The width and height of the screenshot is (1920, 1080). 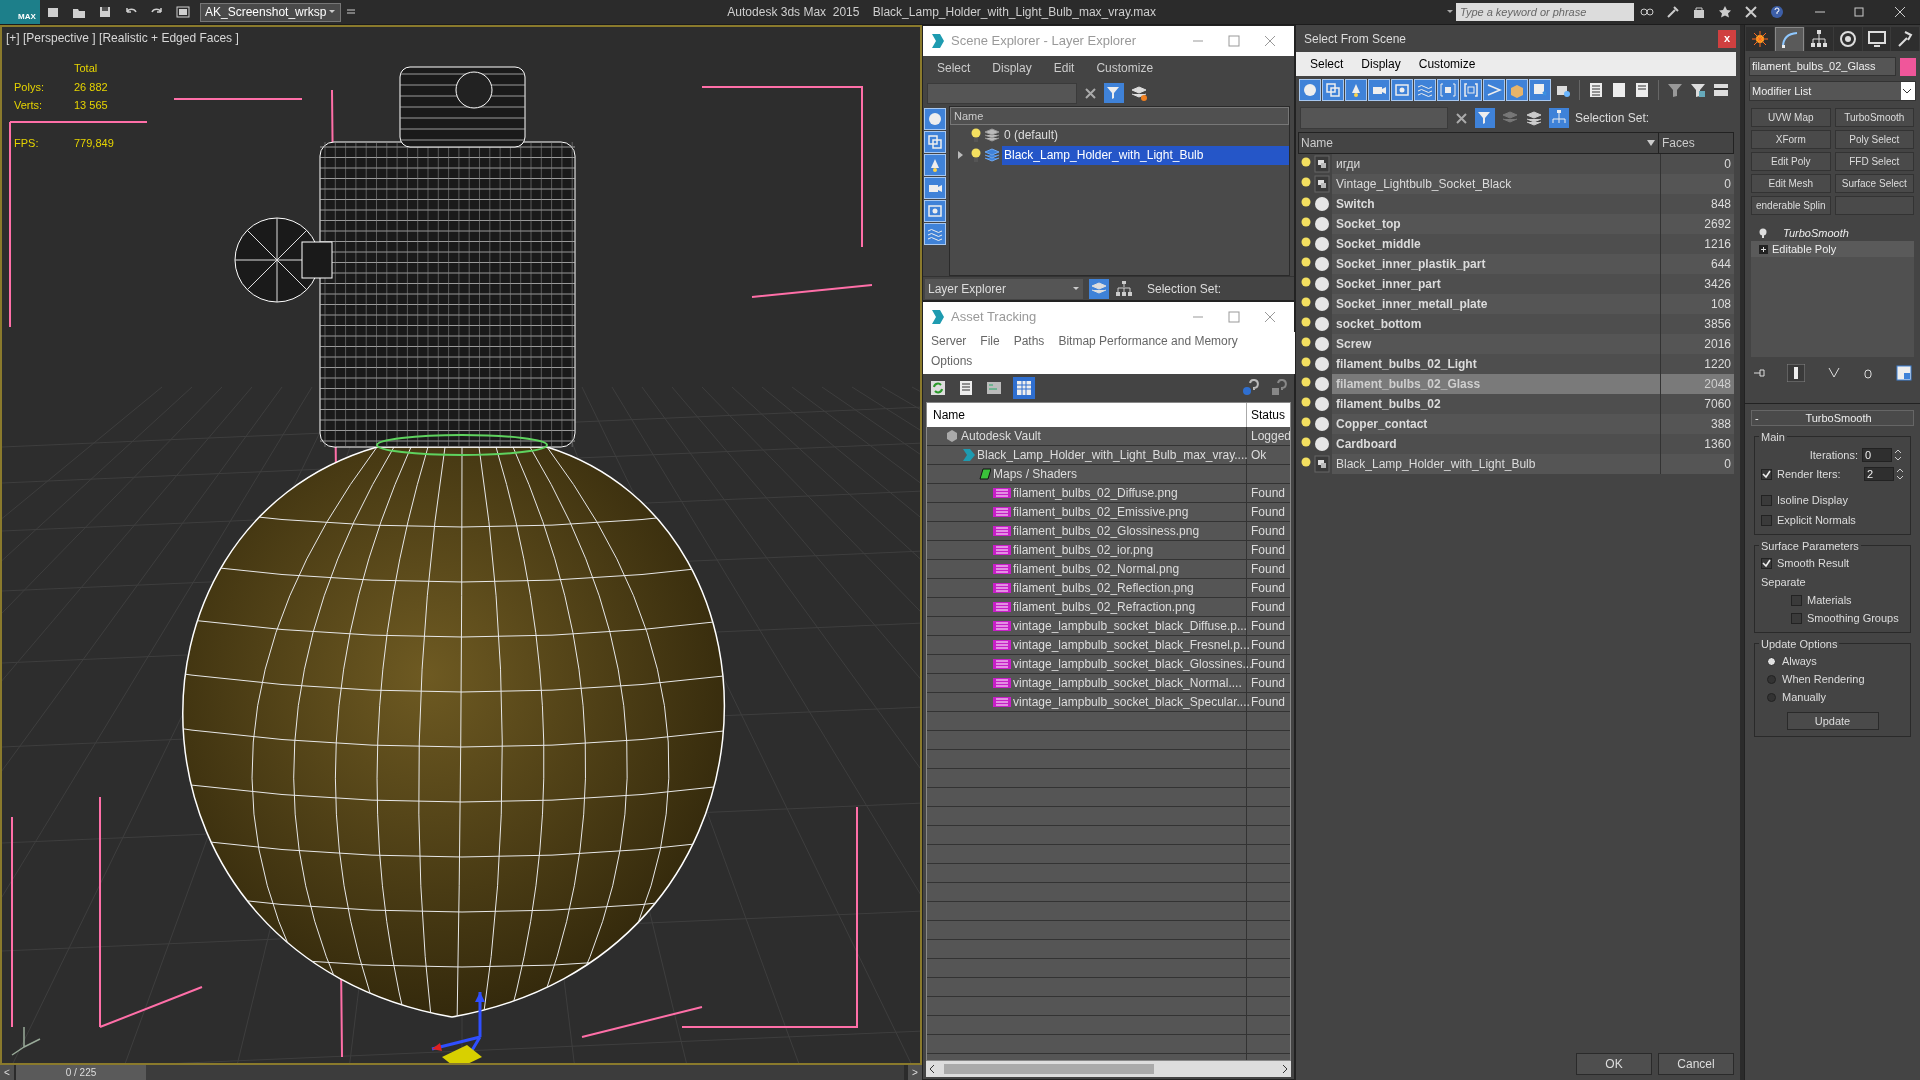 What do you see at coordinates (1145, 155) in the screenshot?
I see `layer-item: Black_Lamp_Holder_with_Light_Bulb` at bounding box center [1145, 155].